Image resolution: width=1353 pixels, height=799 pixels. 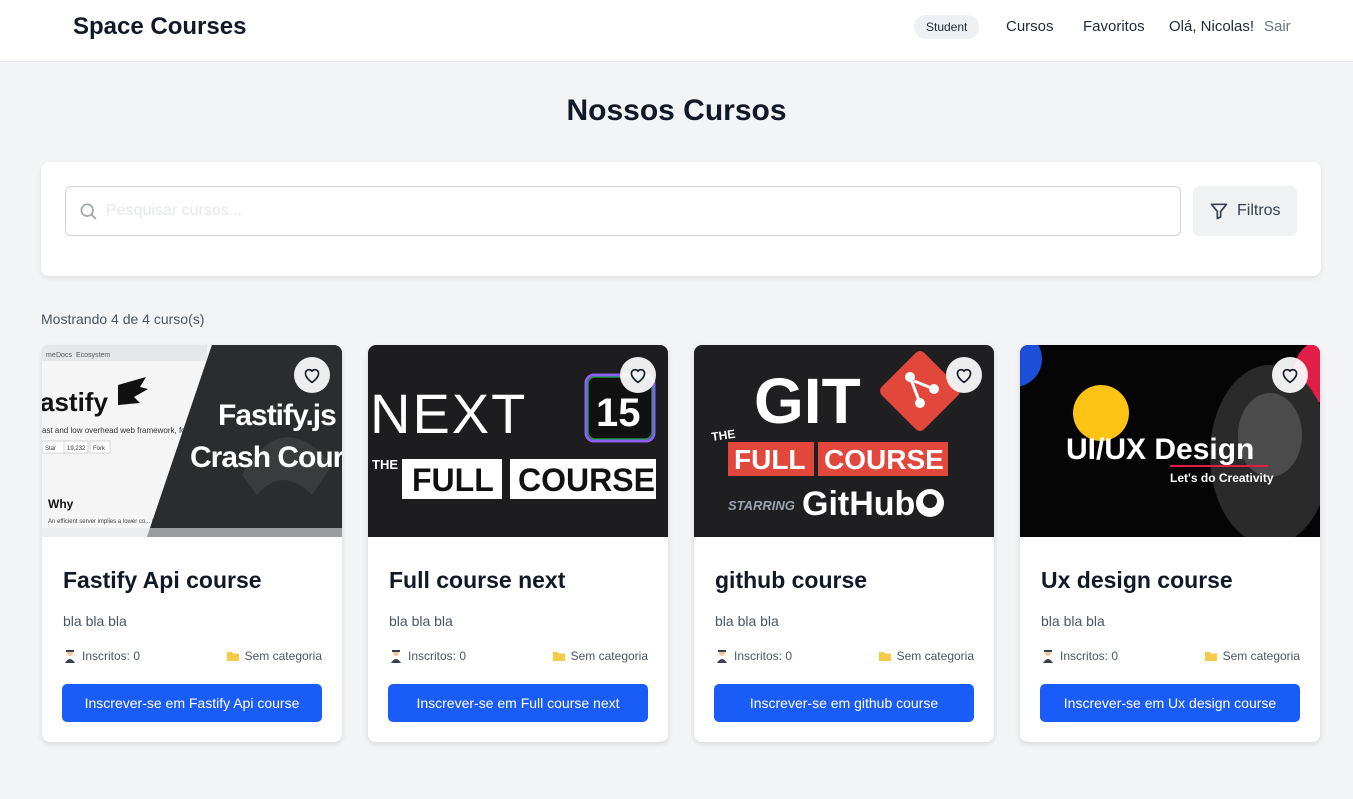 I want to click on course-title: github course, so click(x=791, y=580).